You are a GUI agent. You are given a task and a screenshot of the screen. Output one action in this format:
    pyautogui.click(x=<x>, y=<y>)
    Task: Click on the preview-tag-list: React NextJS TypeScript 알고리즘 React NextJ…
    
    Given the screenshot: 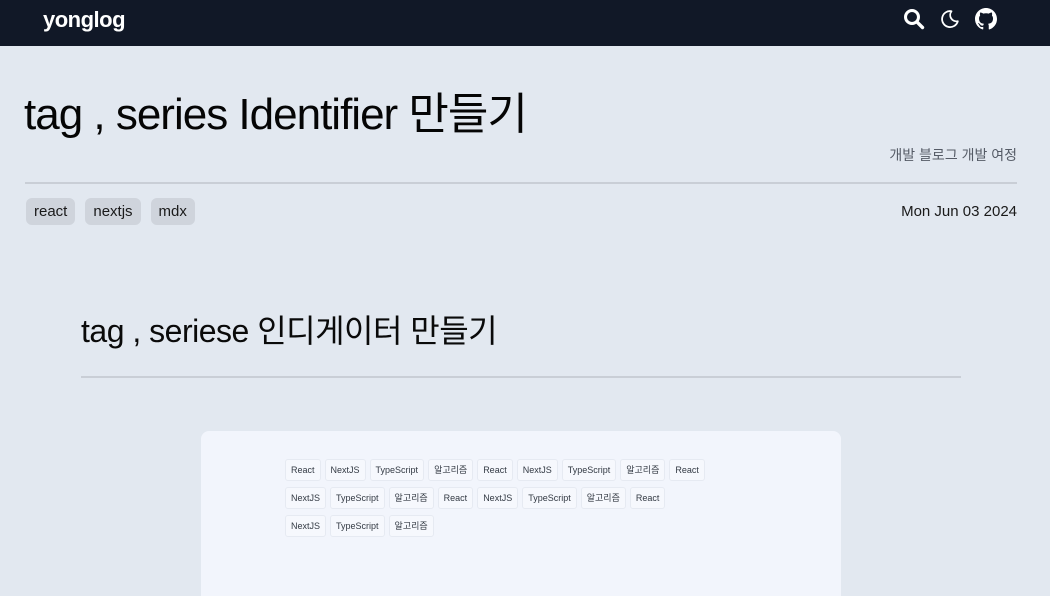 What is the action you would take?
    pyautogui.click(x=495, y=498)
    